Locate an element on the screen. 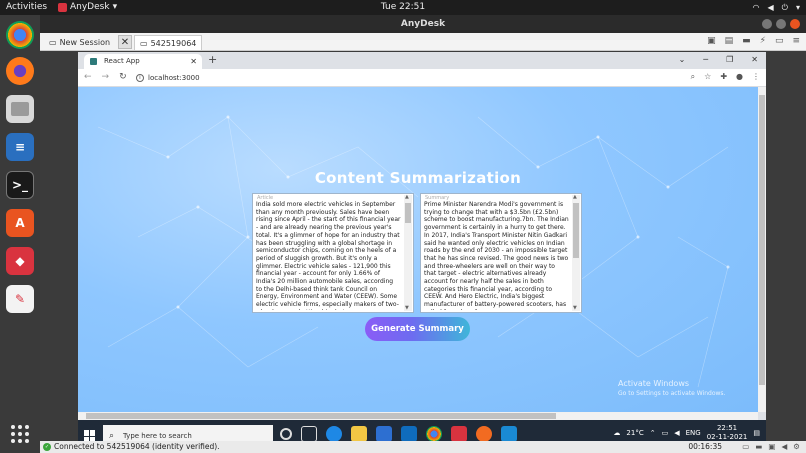 The image size is (806, 453). ubuntu-top-bar: Activities AnyDesk ▾ Tue 22:51 ◠ ◀ ⏻ ▾ is located at coordinates (403, 7).